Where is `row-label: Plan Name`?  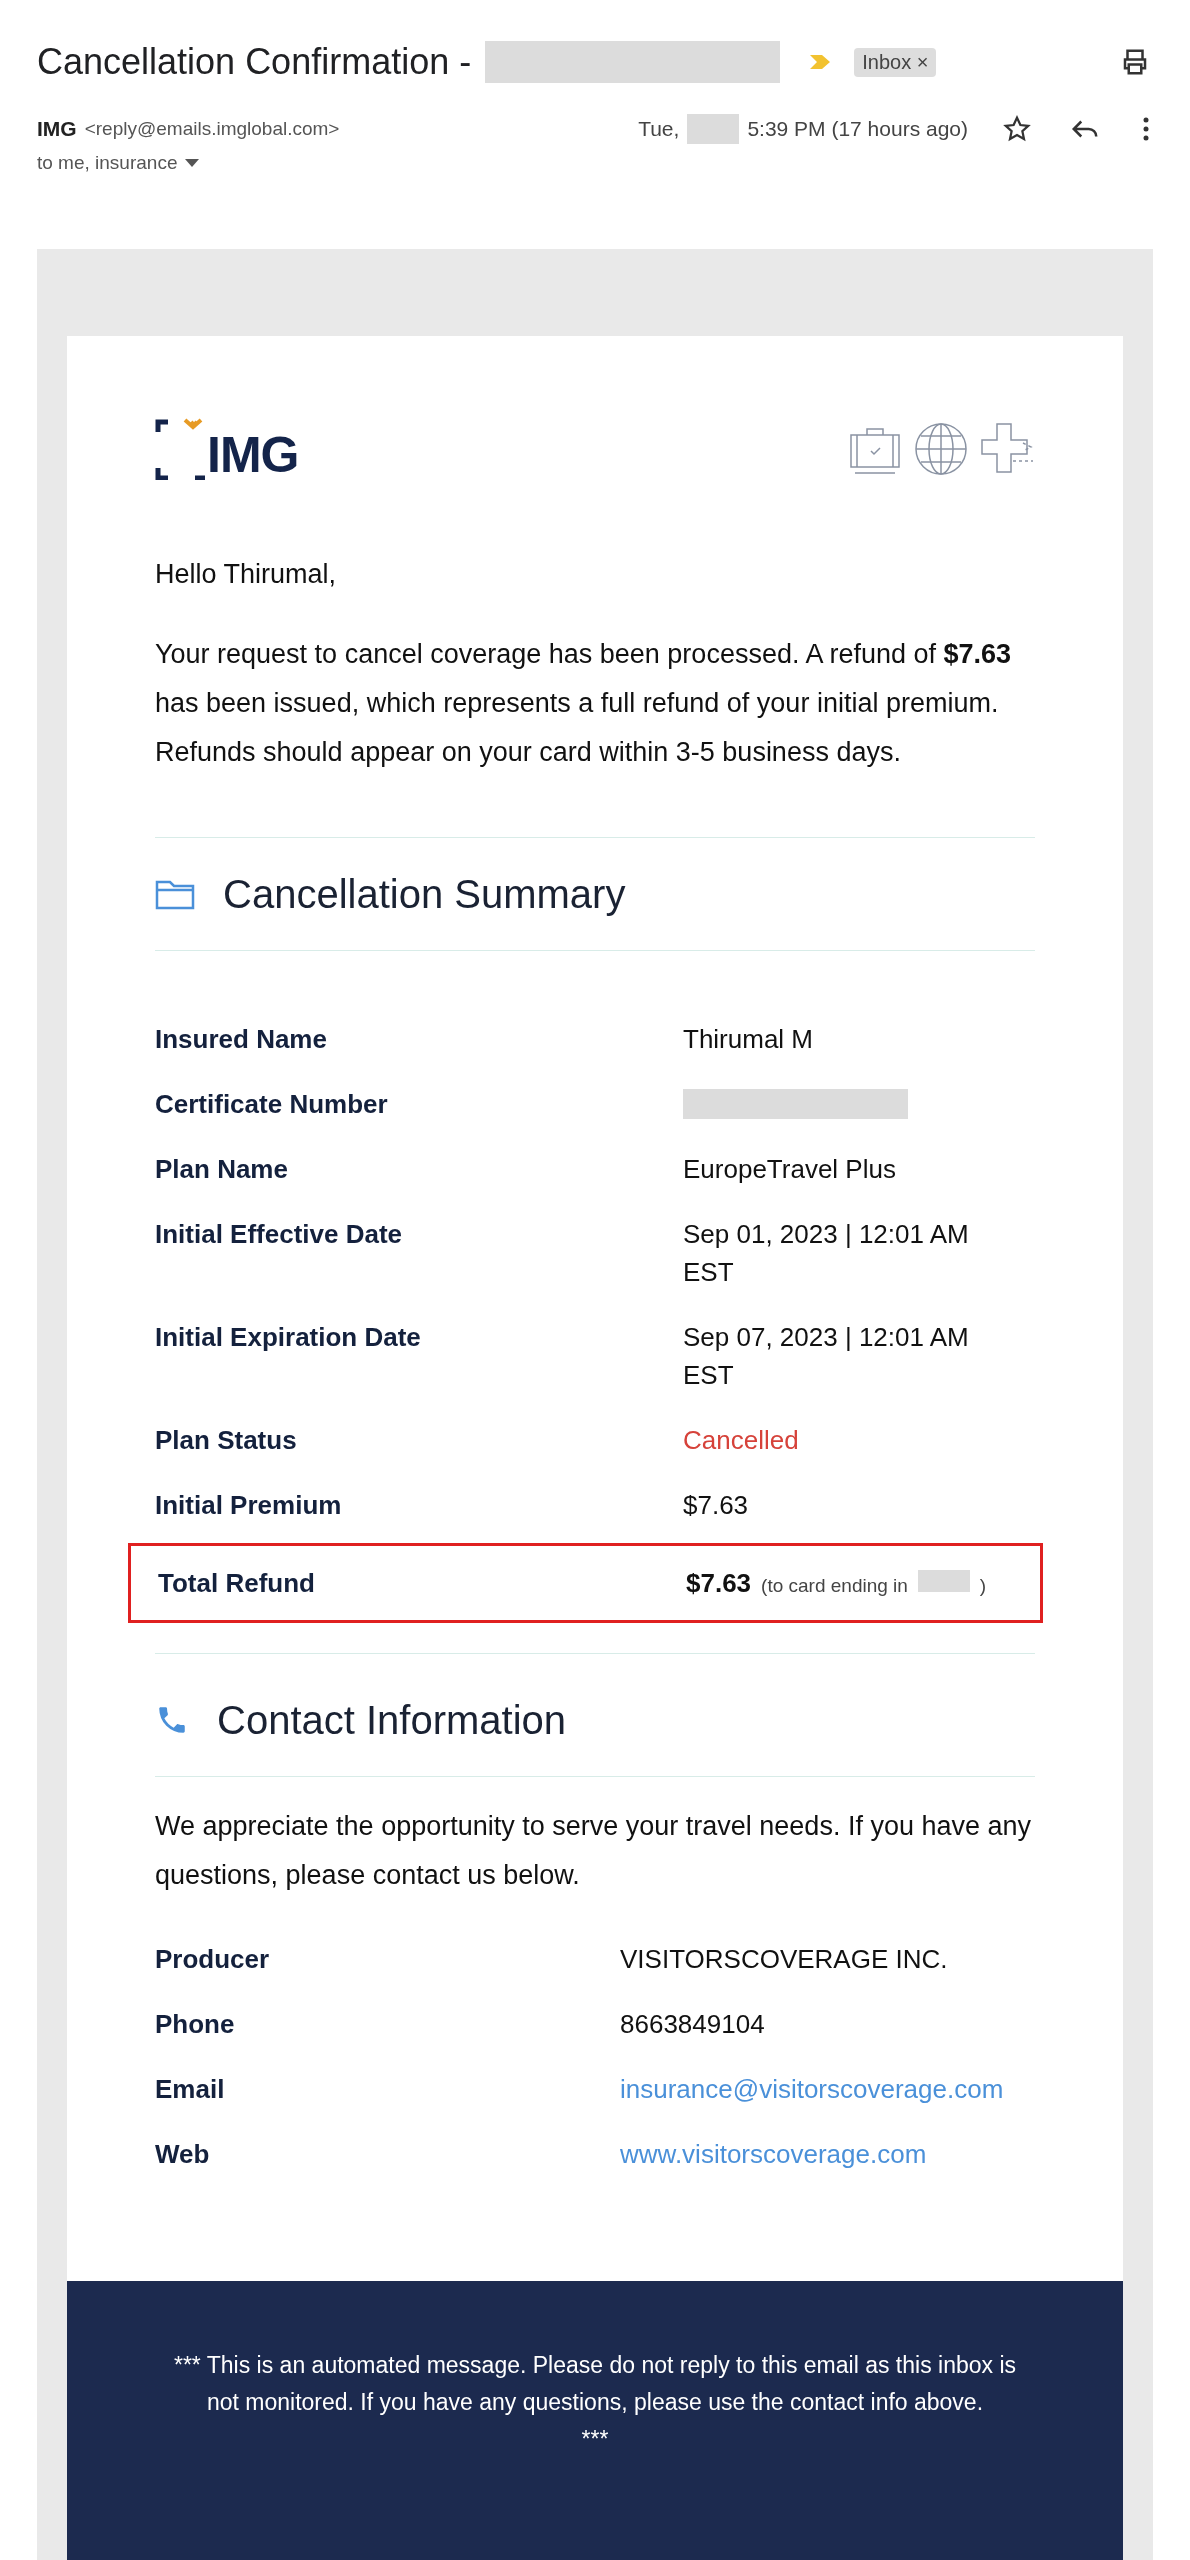
row-label: Plan Name is located at coordinates (222, 1169).